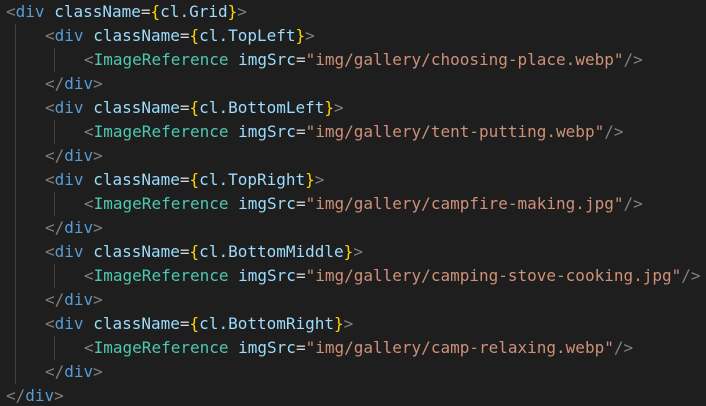  Describe the element at coordinates (353, 108) in the screenshot. I see `code-line: <div className={cl.BottomLeft}>` at that location.